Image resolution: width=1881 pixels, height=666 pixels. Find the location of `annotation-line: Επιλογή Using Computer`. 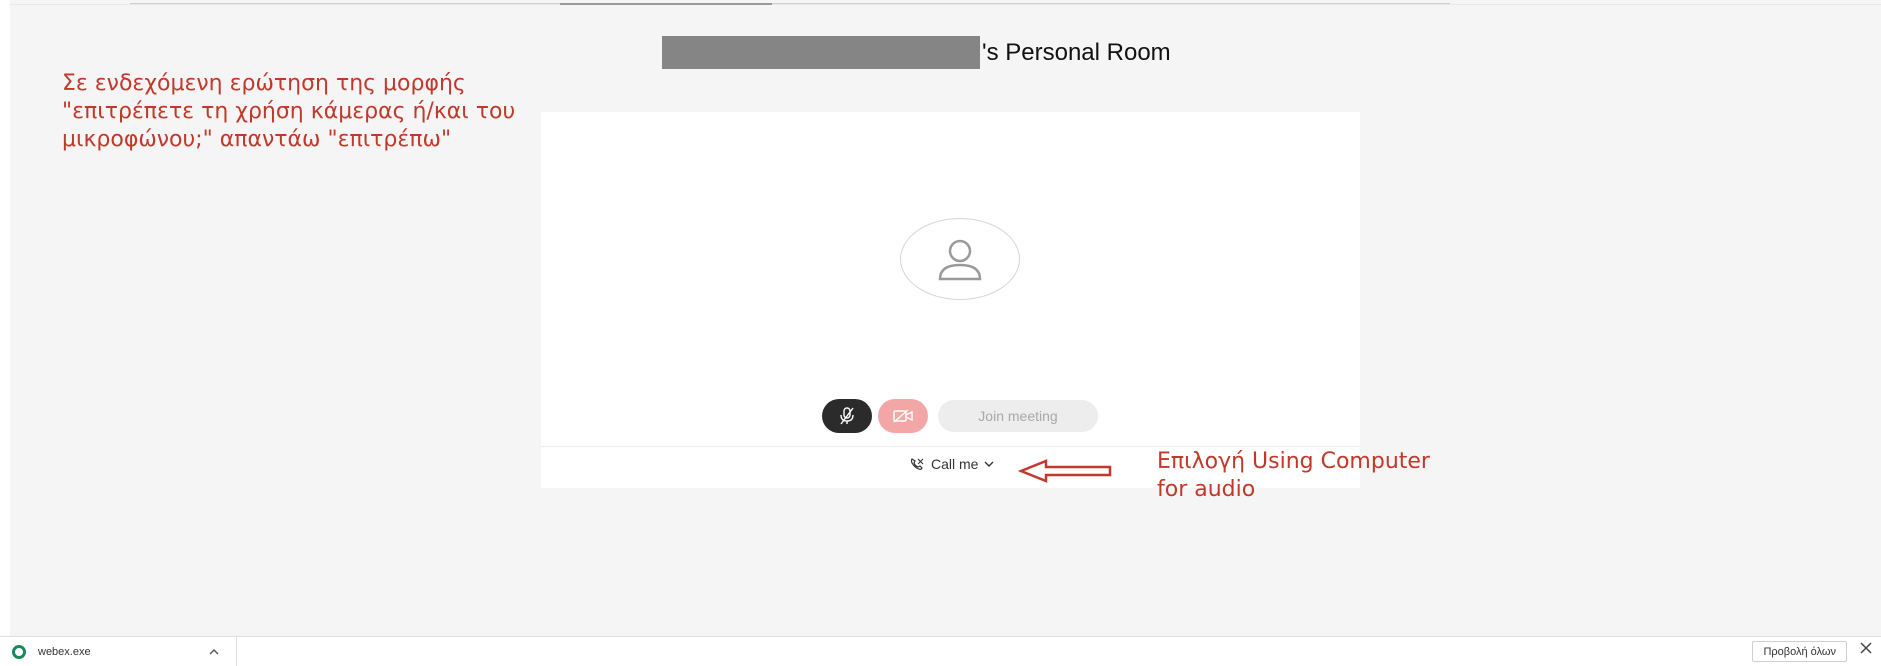

annotation-line: Επιλογή Using Computer is located at coordinates (1293, 461).